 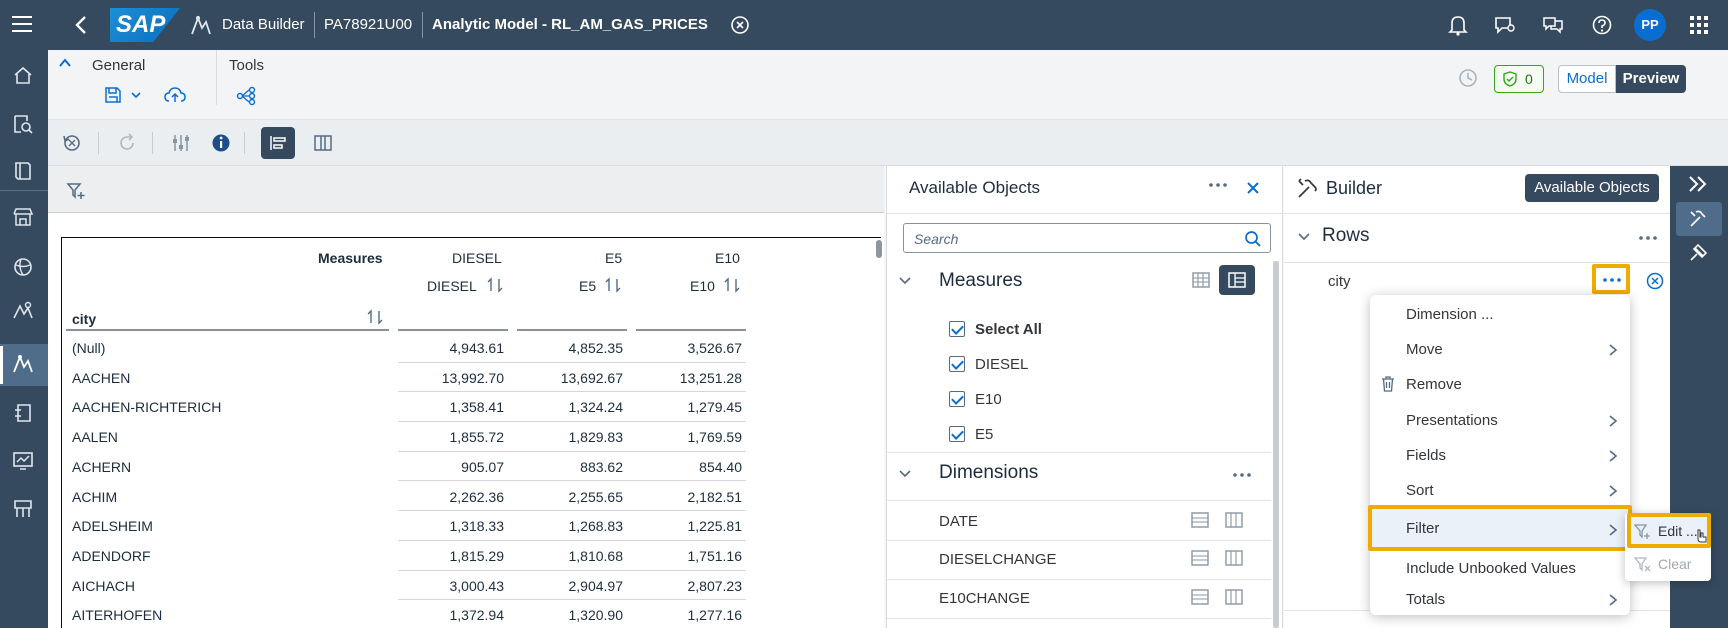 What do you see at coordinates (1655, 281) in the screenshot?
I see `remove-row-icon` at bounding box center [1655, 281].